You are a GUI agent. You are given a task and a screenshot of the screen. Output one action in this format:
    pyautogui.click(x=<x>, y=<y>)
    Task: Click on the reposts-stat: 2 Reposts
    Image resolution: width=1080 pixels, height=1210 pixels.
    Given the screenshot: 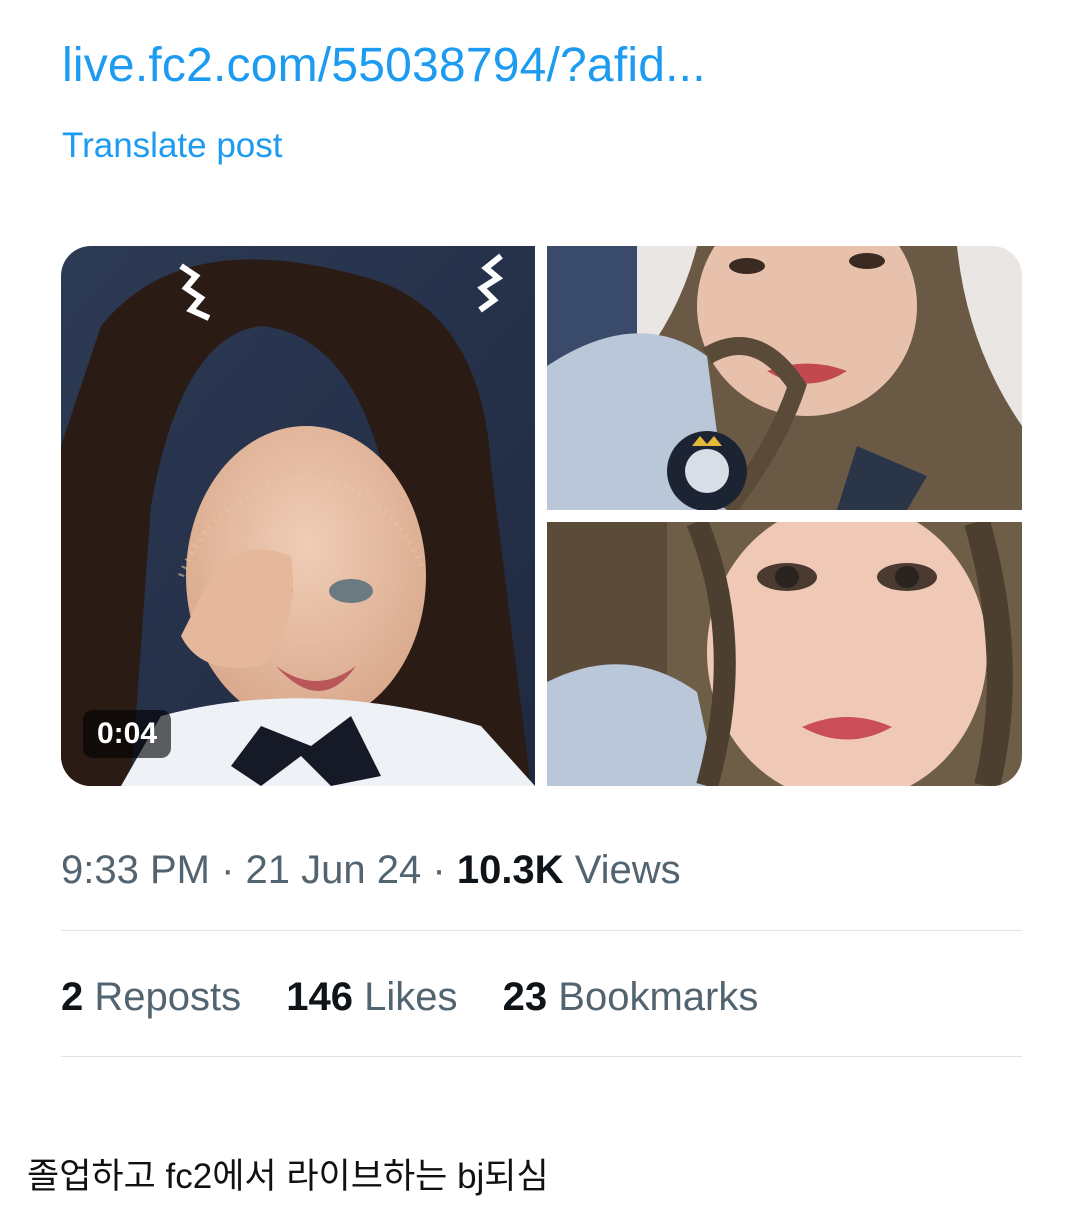 What is the action you would take?
    pyautogui.click(x=156, y=997)
    